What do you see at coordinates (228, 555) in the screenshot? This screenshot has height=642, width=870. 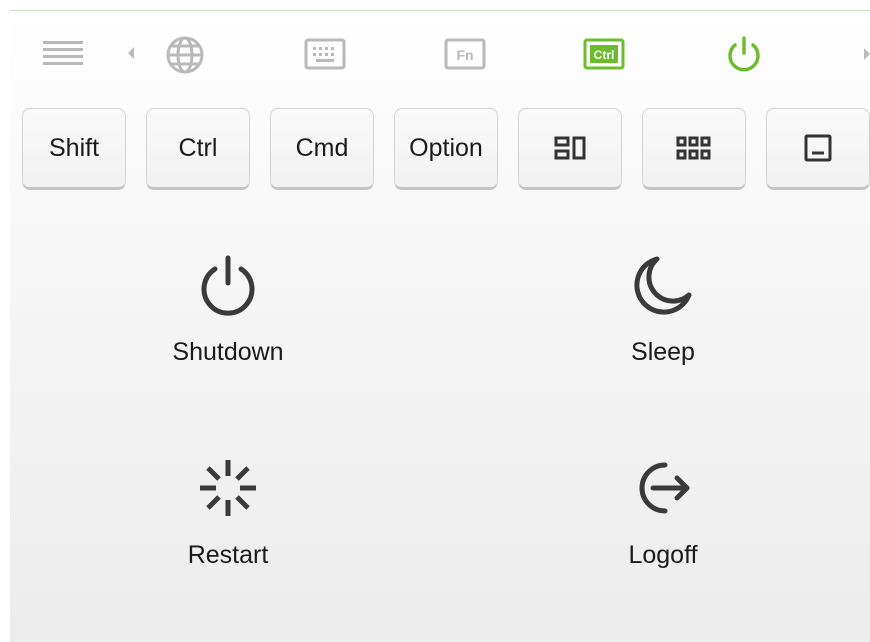 I see `restart-label: Restart` at bounding box center [228, 555].